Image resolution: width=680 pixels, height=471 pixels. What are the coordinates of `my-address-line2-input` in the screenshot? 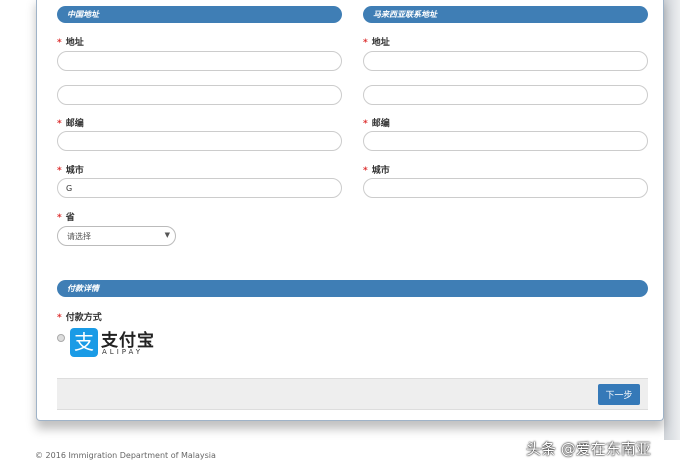 It's located at (505, 95).